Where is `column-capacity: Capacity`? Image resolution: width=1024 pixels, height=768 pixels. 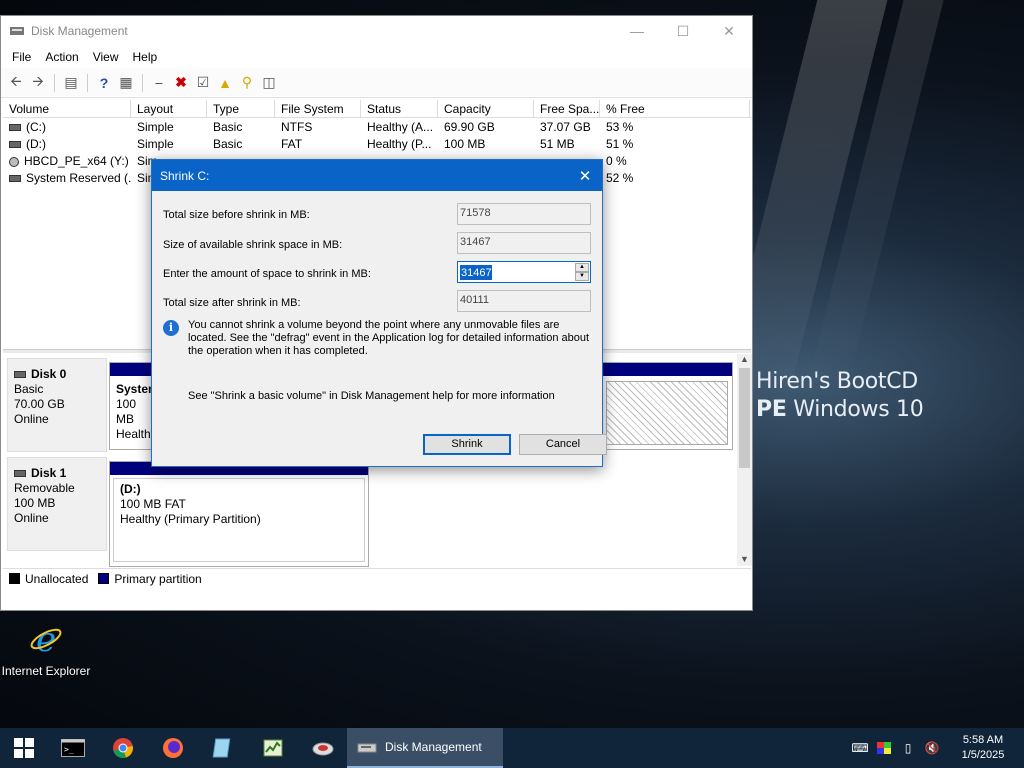
column-capacity: Capacity is located at coordinates (486, 108).